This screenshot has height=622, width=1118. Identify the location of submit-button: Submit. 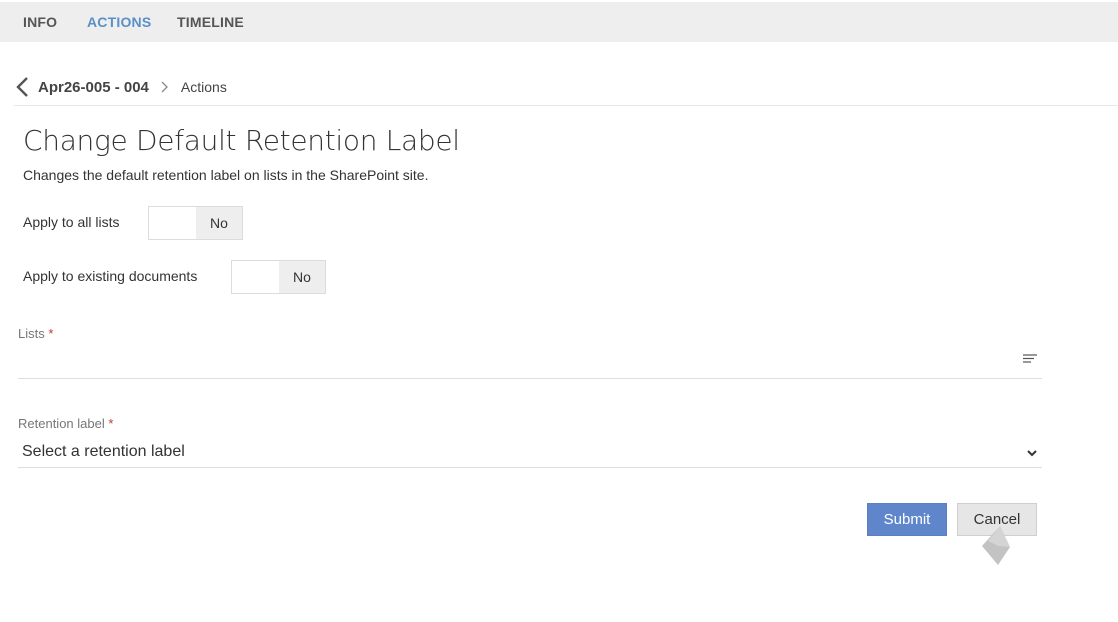
(907, 519).